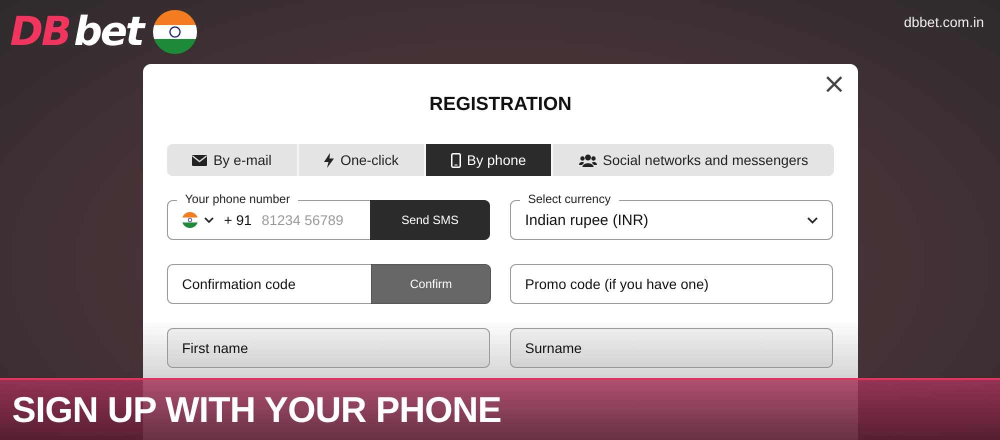 The image size is (1000, 440). I want to click on logo-text: bet, so click(108, 32).